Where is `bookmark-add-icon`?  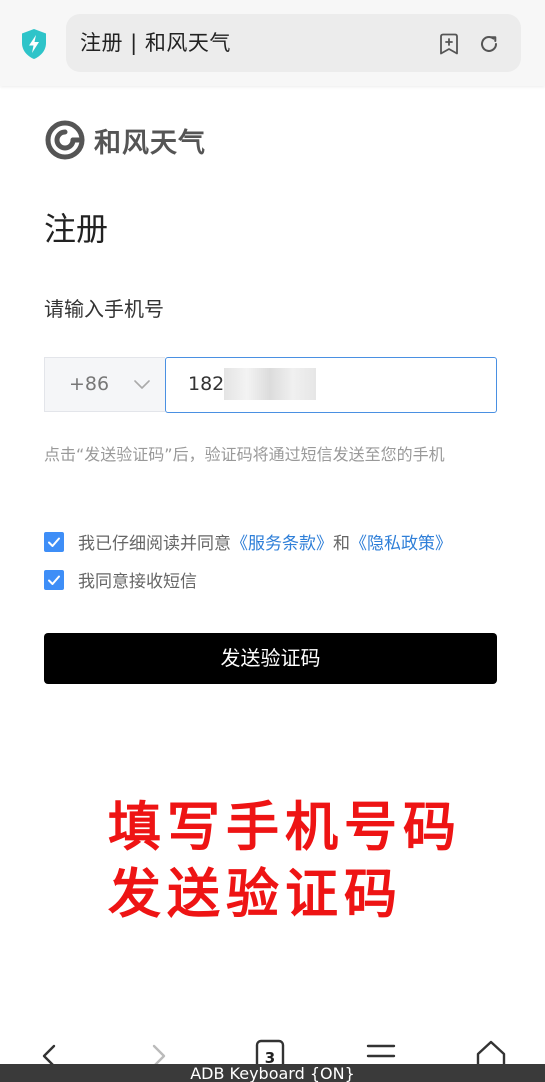 bookmark-add-icon is located at coordinates (449, 44).